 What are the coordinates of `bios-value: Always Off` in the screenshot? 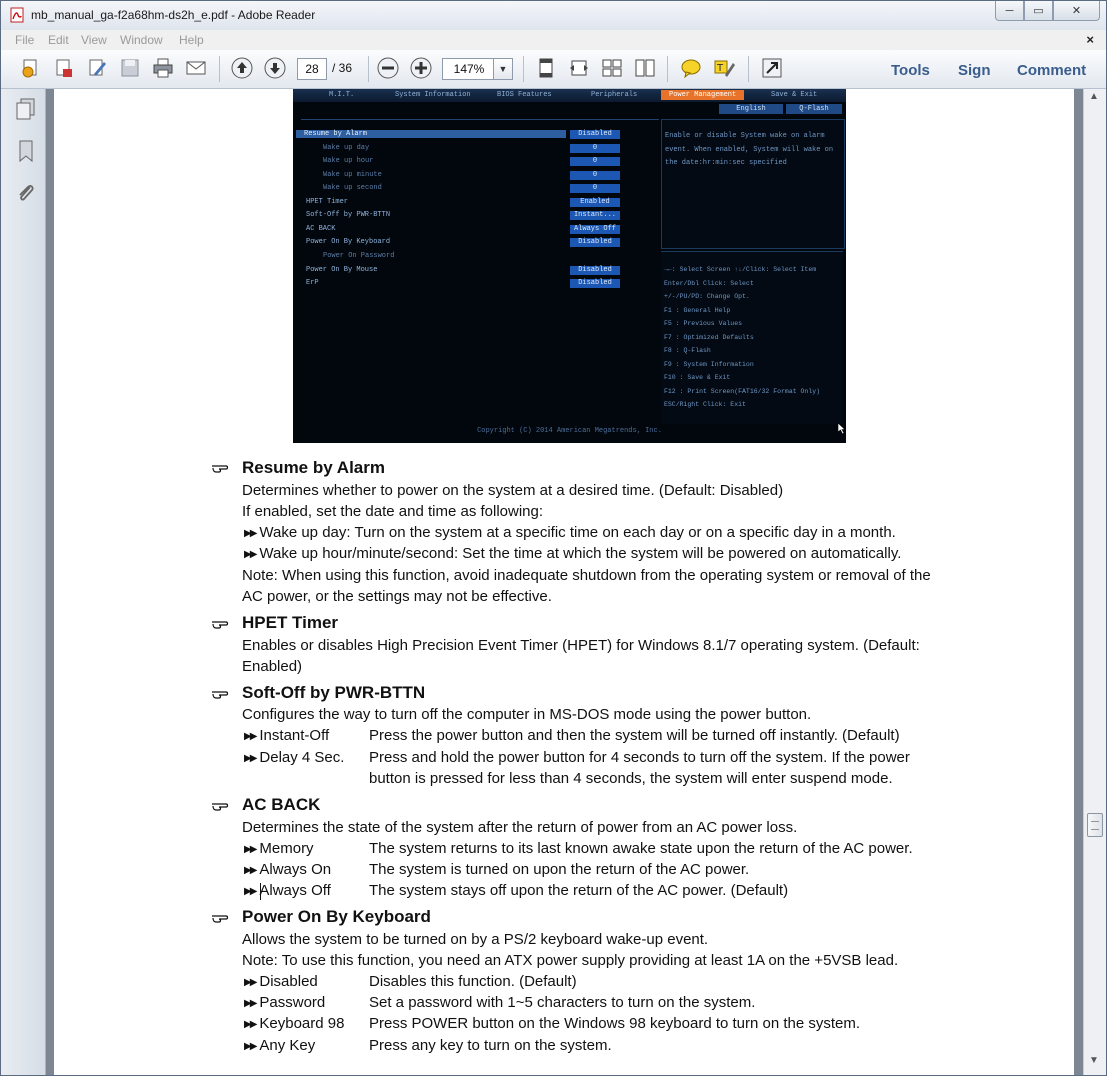 It's located at (595, 229).